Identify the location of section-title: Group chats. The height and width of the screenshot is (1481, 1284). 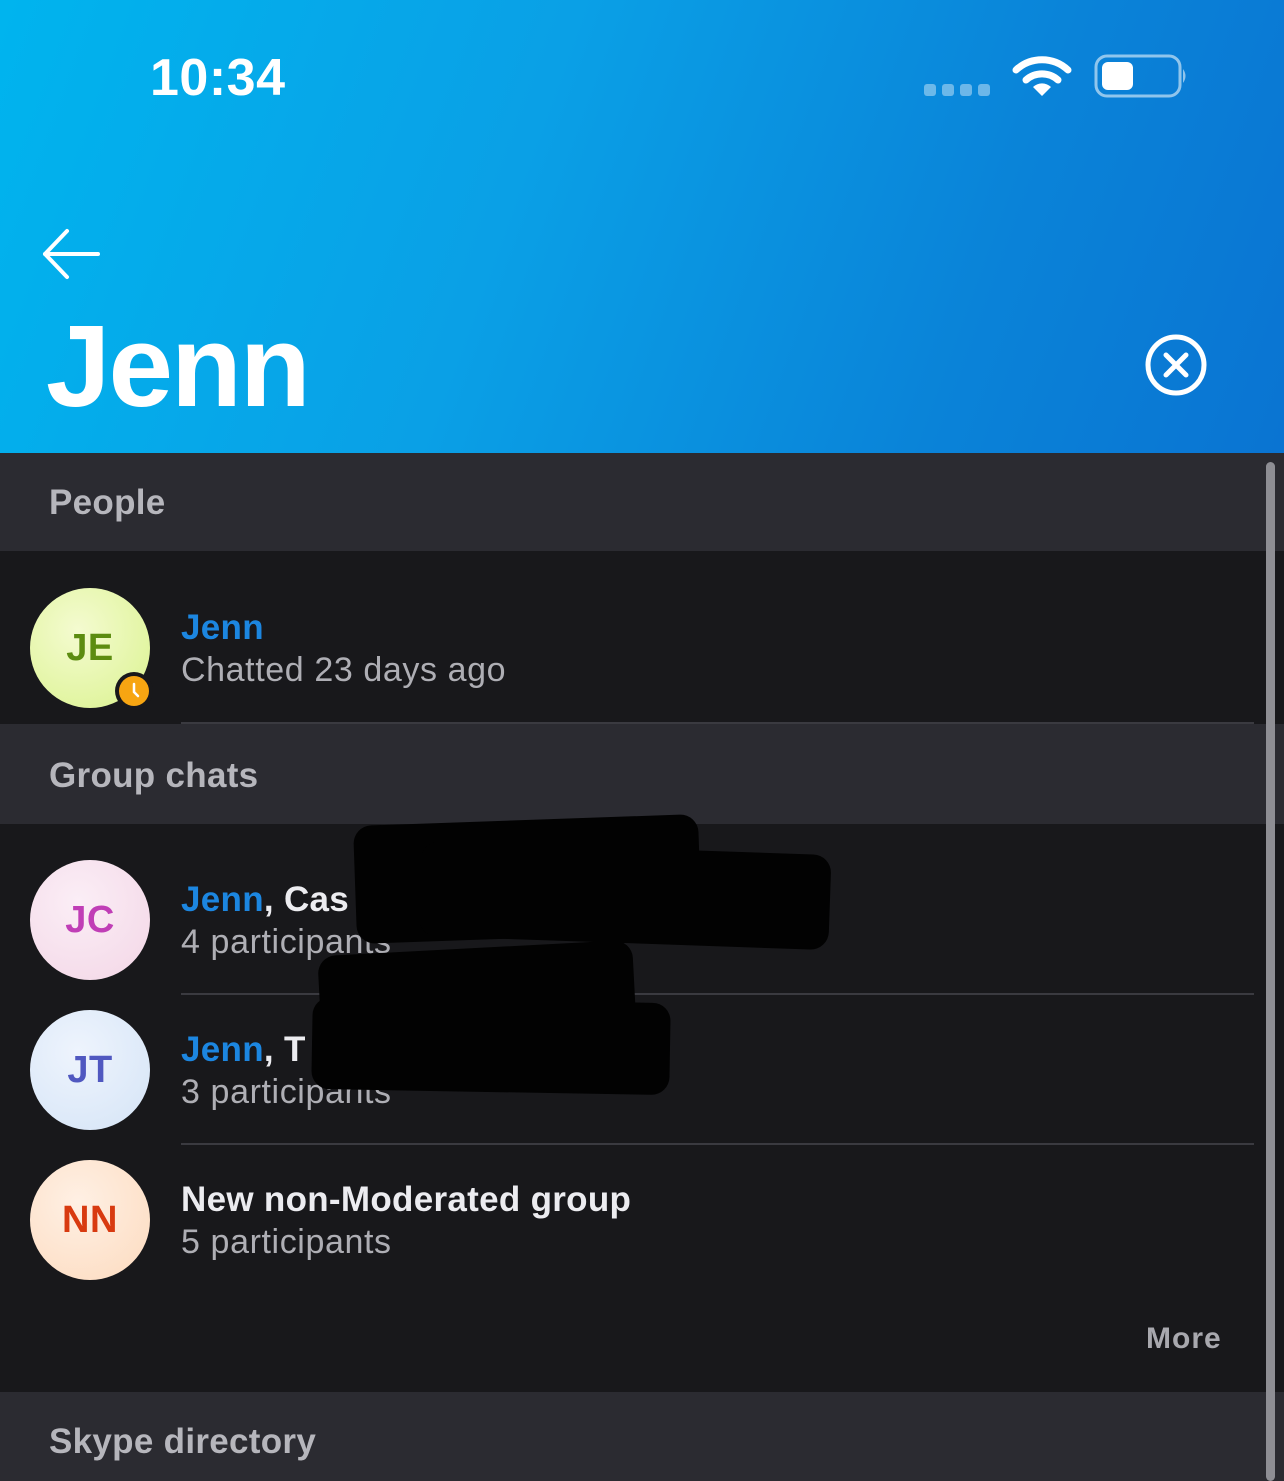
(154, 775).